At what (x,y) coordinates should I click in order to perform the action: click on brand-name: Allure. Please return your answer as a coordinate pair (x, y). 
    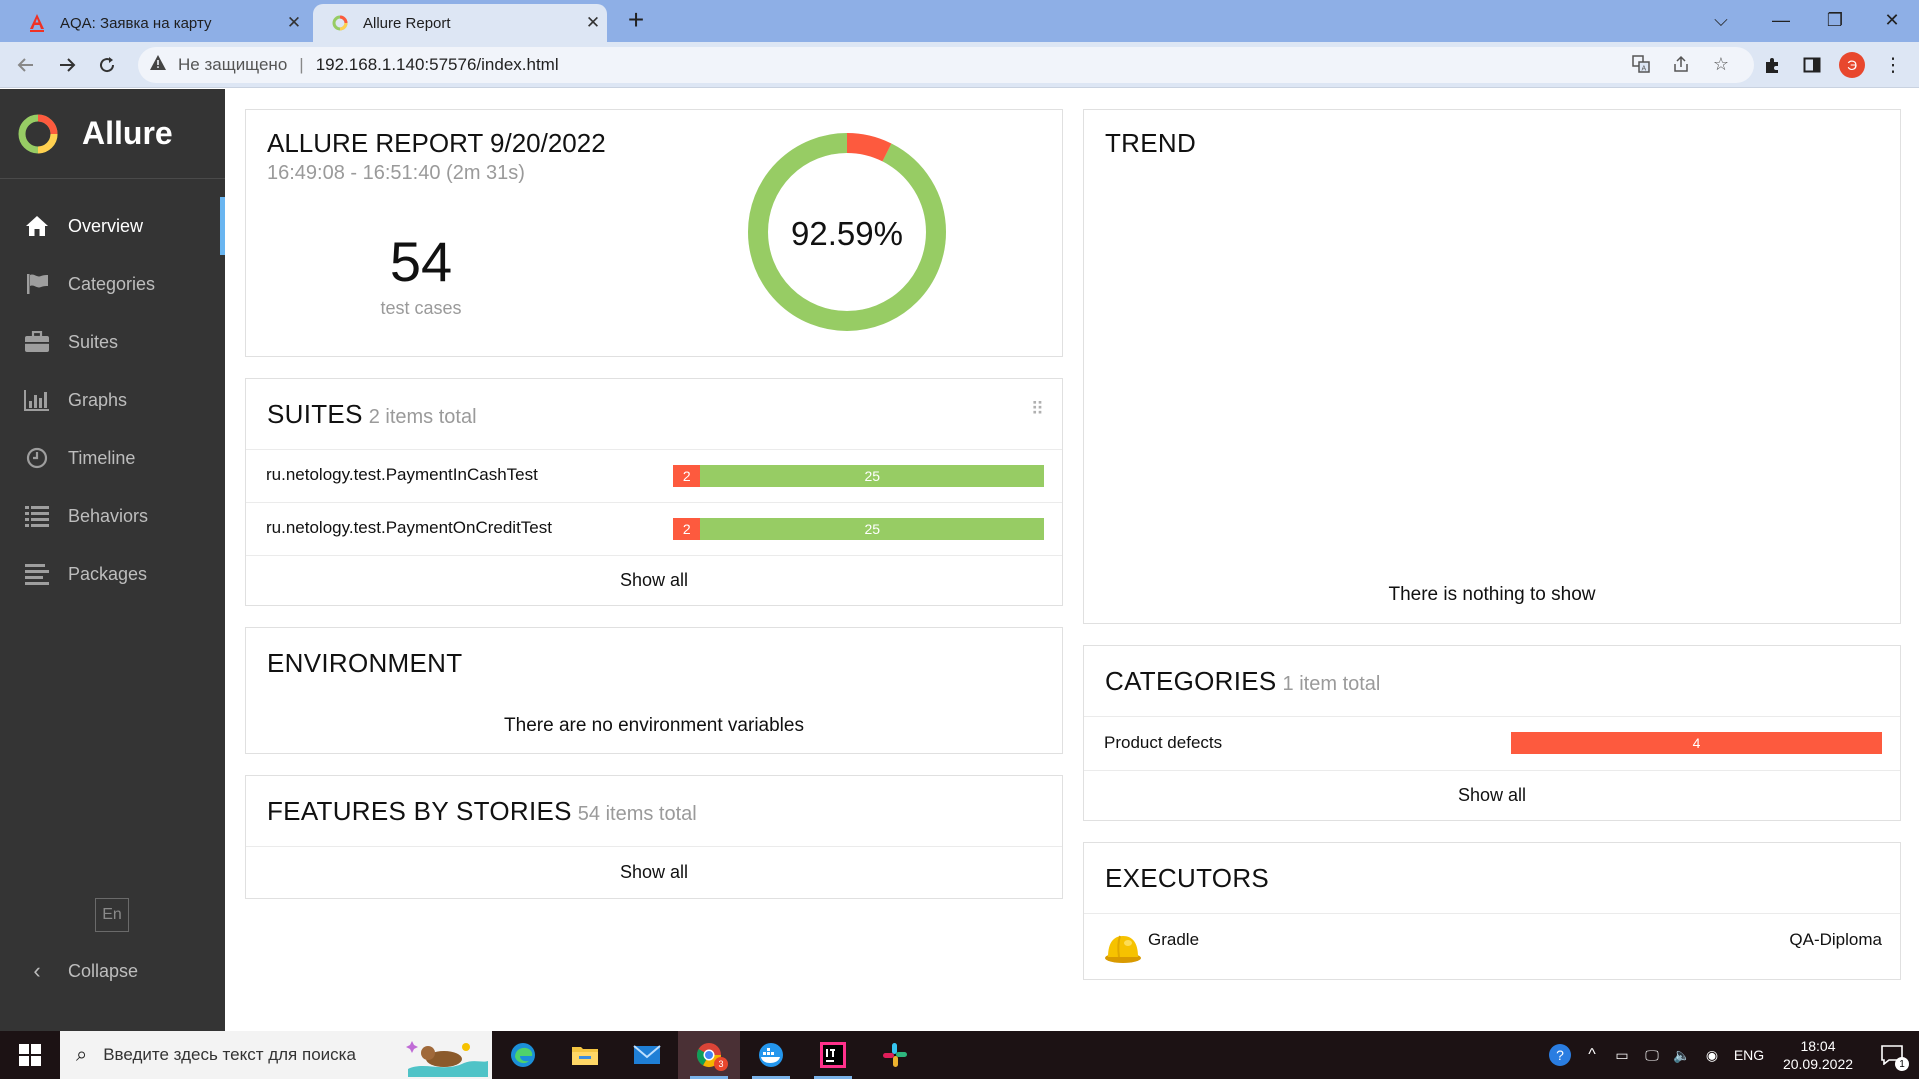
    Looking at the image, I should click on (127, 133).